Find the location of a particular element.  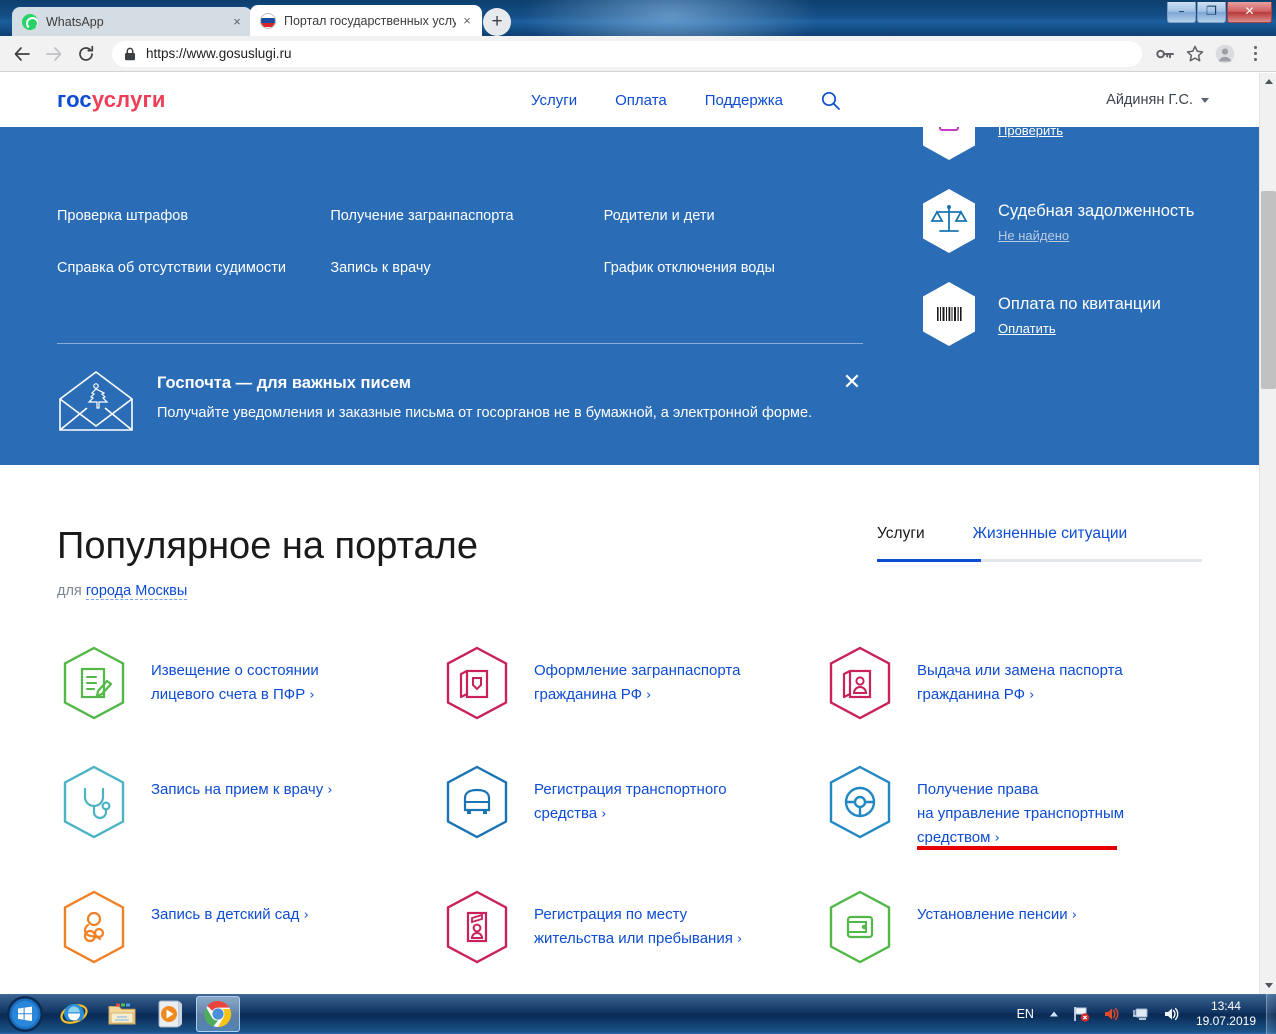

steering-wheel-icon is located at coordinates (860, 804).